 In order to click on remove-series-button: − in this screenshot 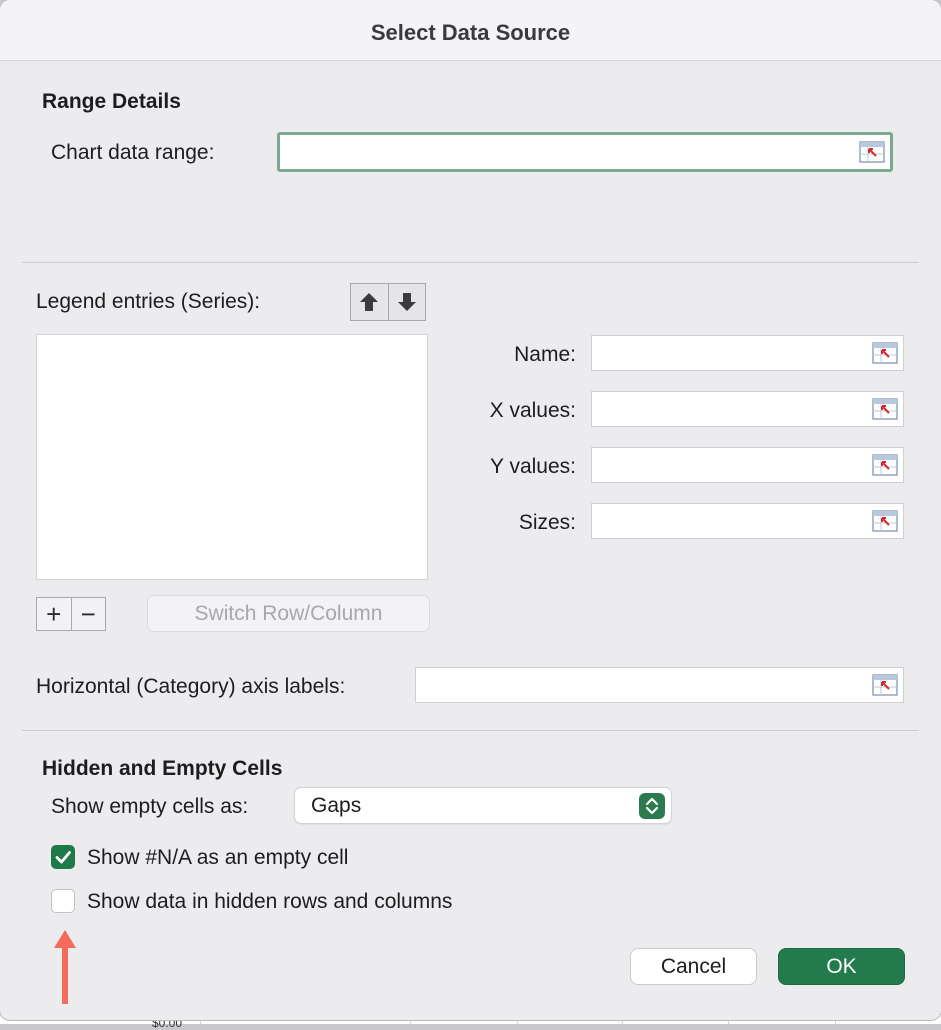, I will do `click(88, 614)`.